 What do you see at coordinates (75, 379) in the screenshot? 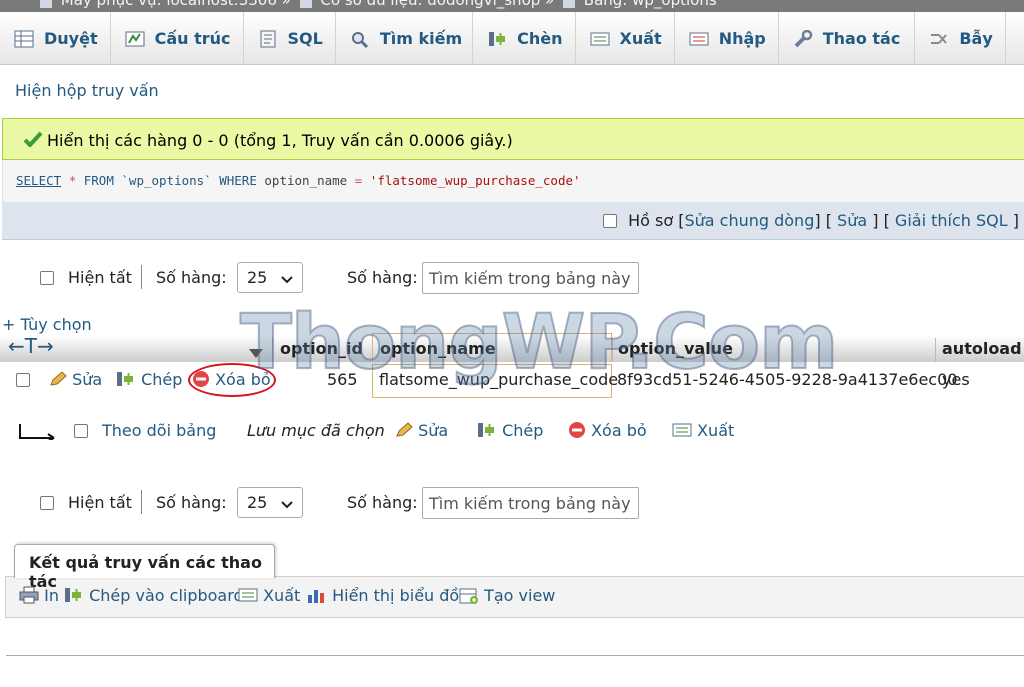
I see `row-edit-link: Sửa` at bounding box center [75, 379].